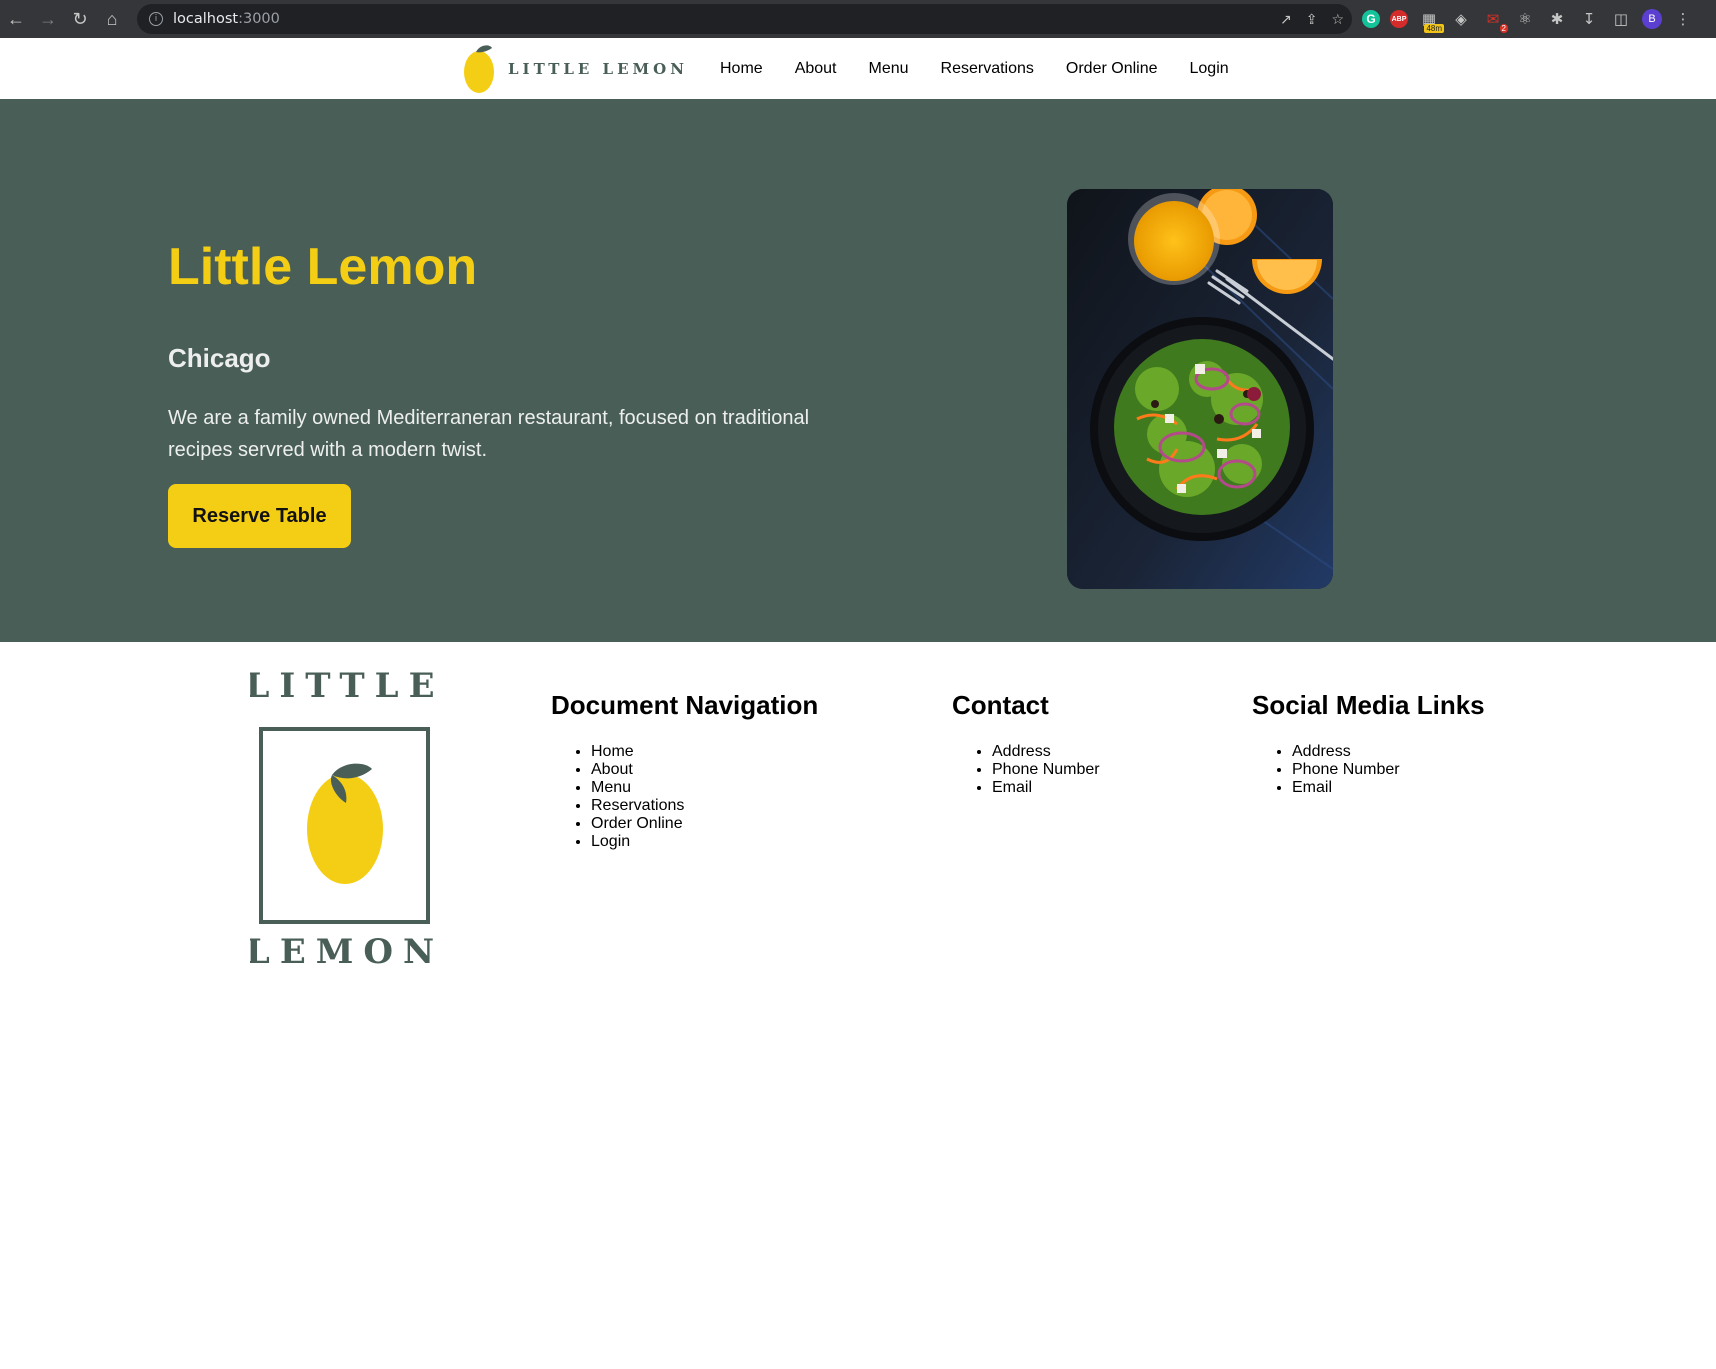 Image resolution: width=1716 pixels, height=1369 pixels. Describe the element at coordinates (226, 19) in the screenshot. I see `url-text: localhost:3000` at that location.